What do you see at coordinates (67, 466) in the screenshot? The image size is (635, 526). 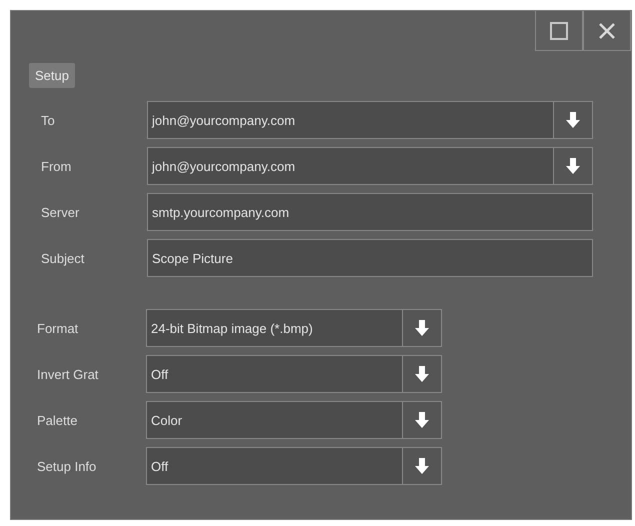 I see `field-label: Setup Info` at bounding box center [67, 466].